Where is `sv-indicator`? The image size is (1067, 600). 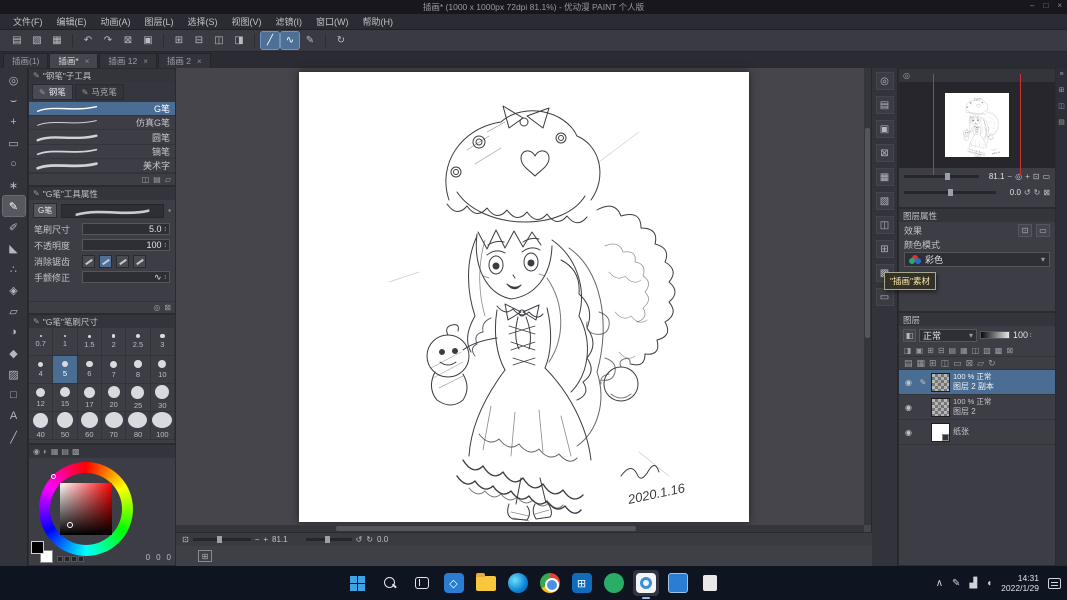
sv-indicator is located at coordinates (70, 525).